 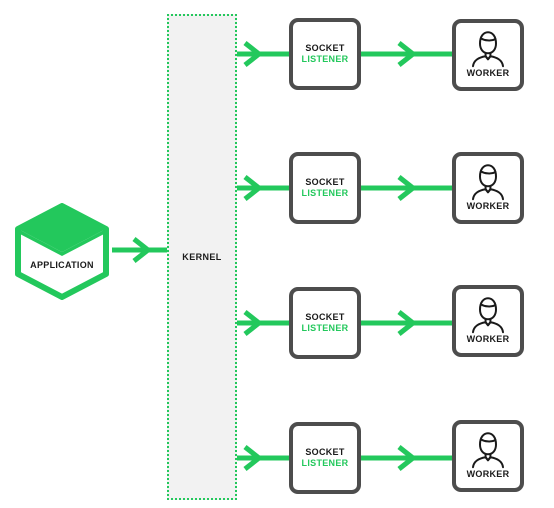 I want to click on worker-box-3: WORKER, so click(x=488, y=321).